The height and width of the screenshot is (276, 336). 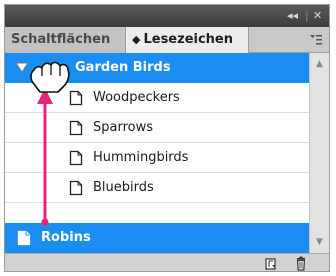 What do you see at coordinates (123, 127) in the screenshot?
I see `bookmark-label: Sparrows` at bounding box center [123, 127].